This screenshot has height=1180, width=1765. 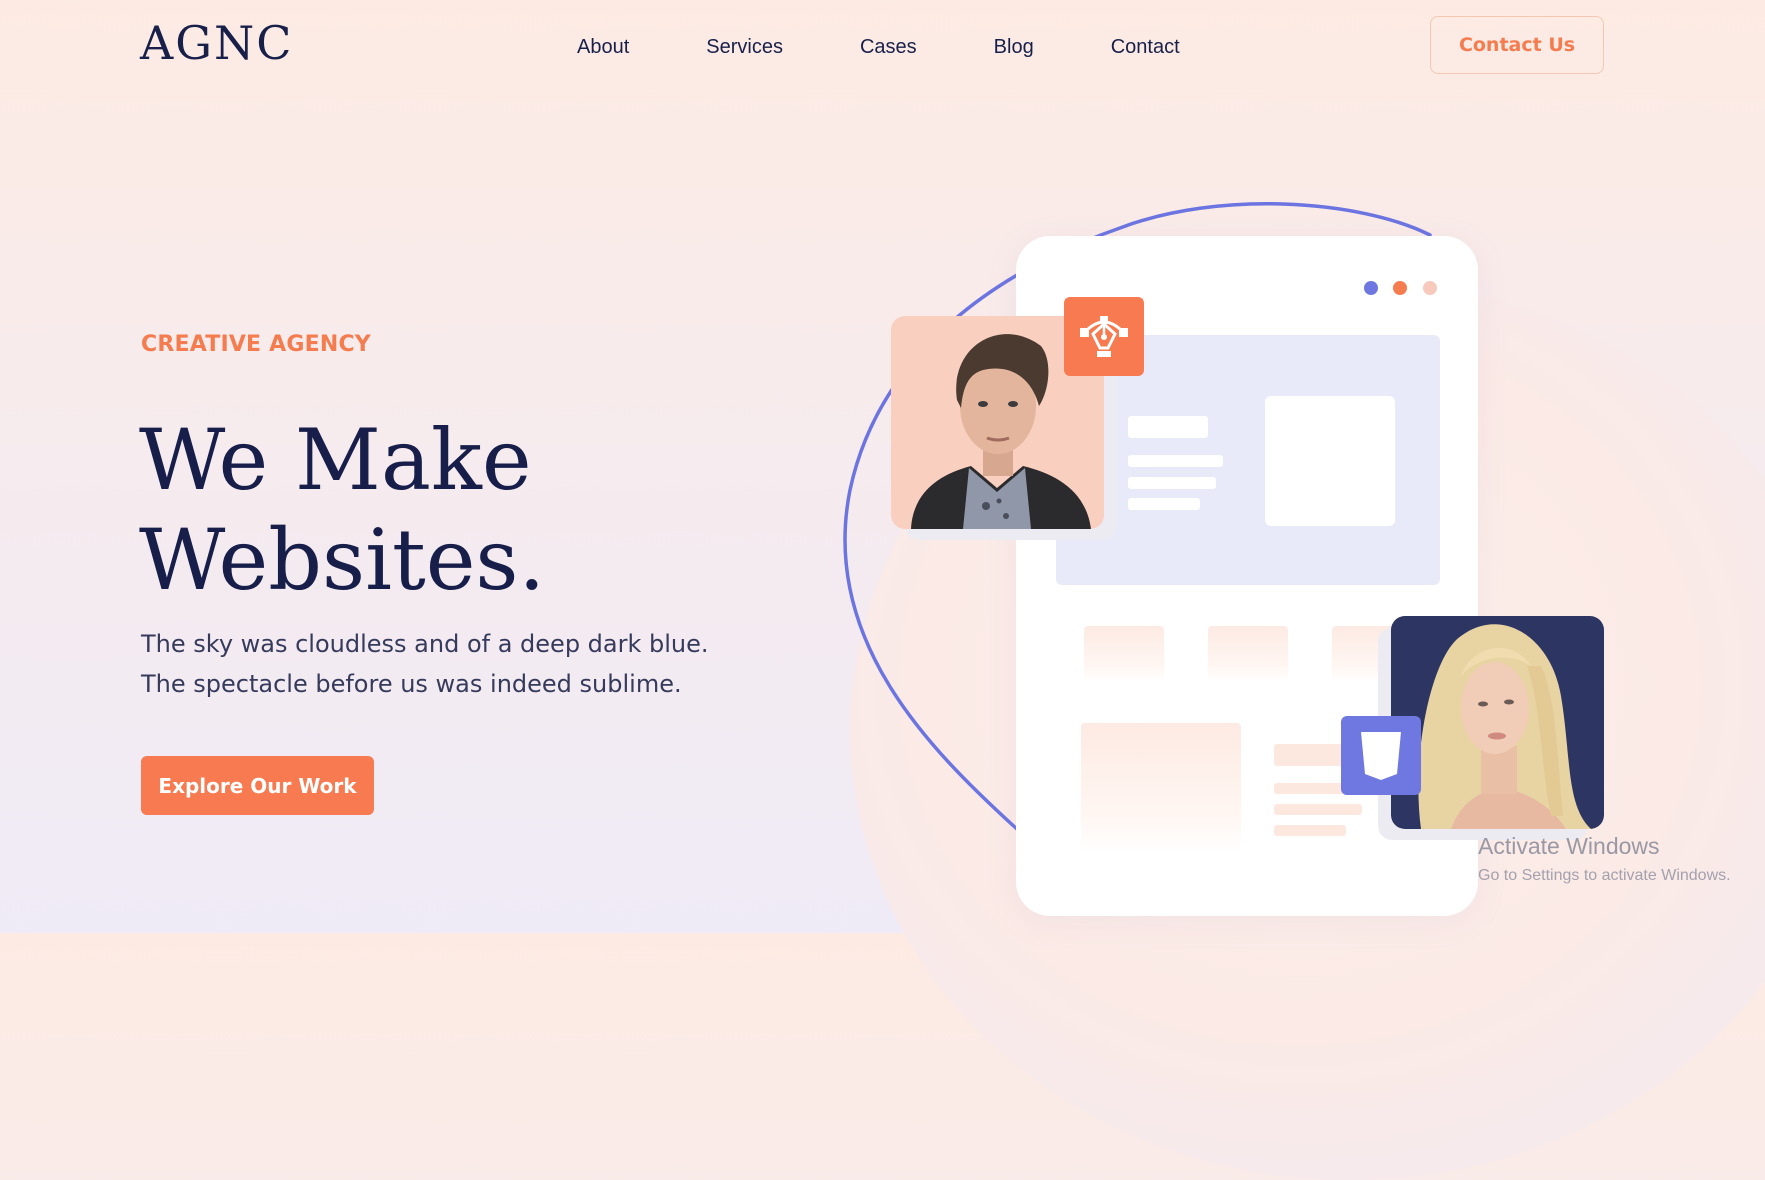 What do you see at coordinates (216, 43) in the screenshot?
I see `brand-logo: AGNC` at bounding box center [216, 43].